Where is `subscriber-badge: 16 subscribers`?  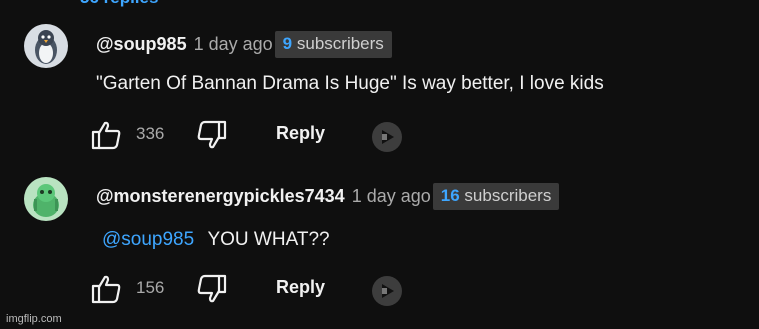
subscriber-badge: 16 subscribers is located at coordinates (496, 196).